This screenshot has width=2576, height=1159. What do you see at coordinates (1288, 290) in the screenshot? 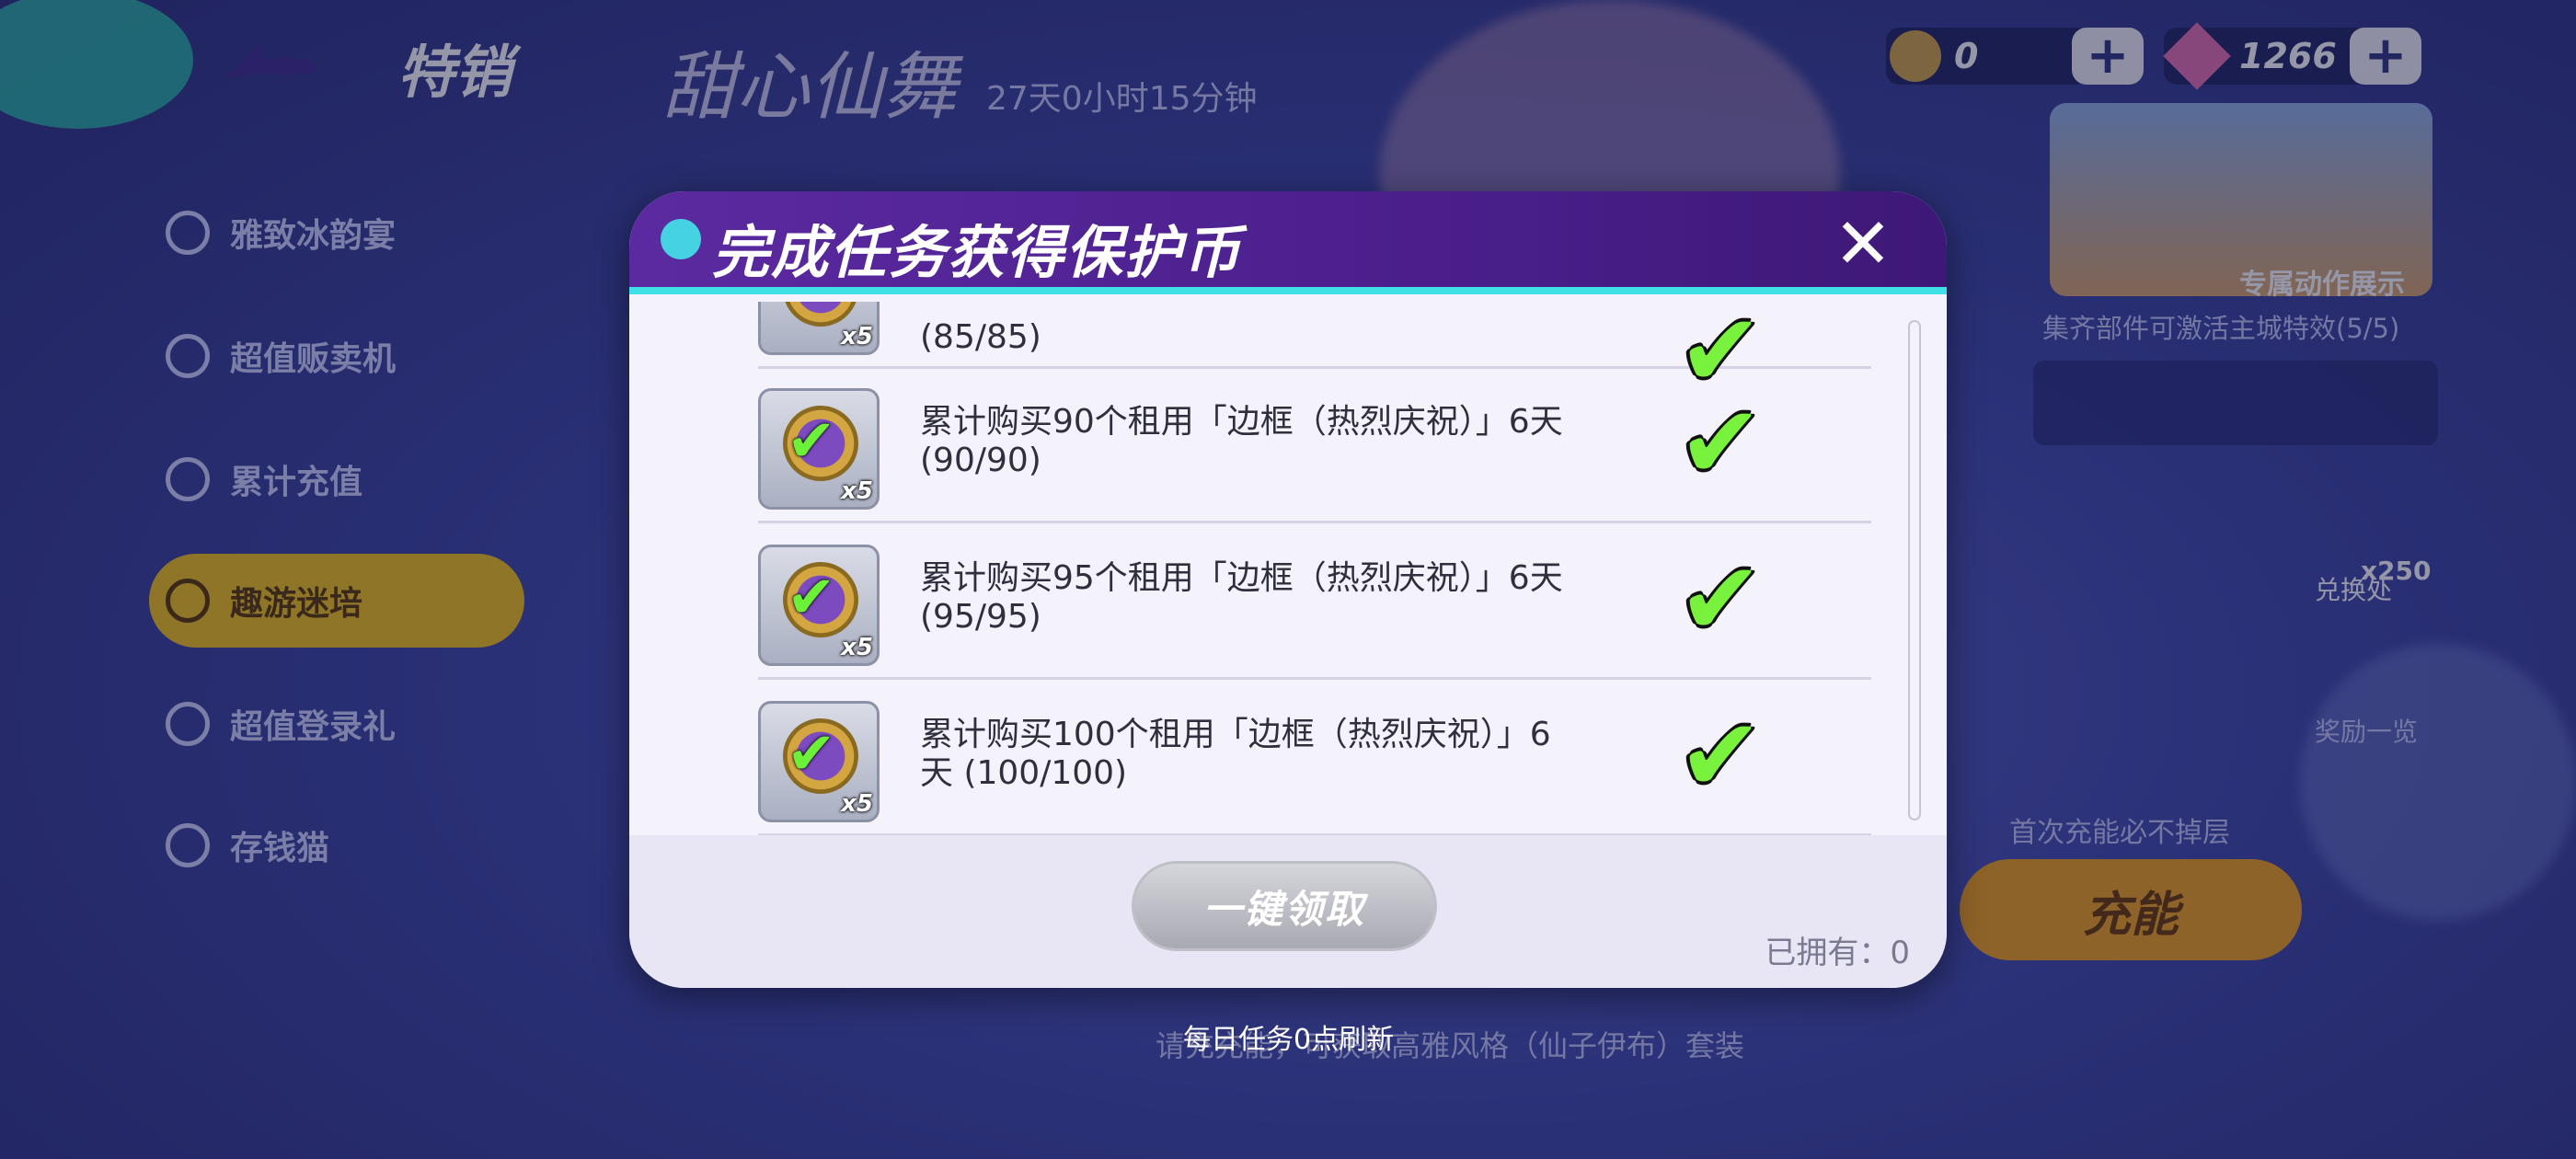
I see `header-accent-stripe` at bounding box center [1288, 290].